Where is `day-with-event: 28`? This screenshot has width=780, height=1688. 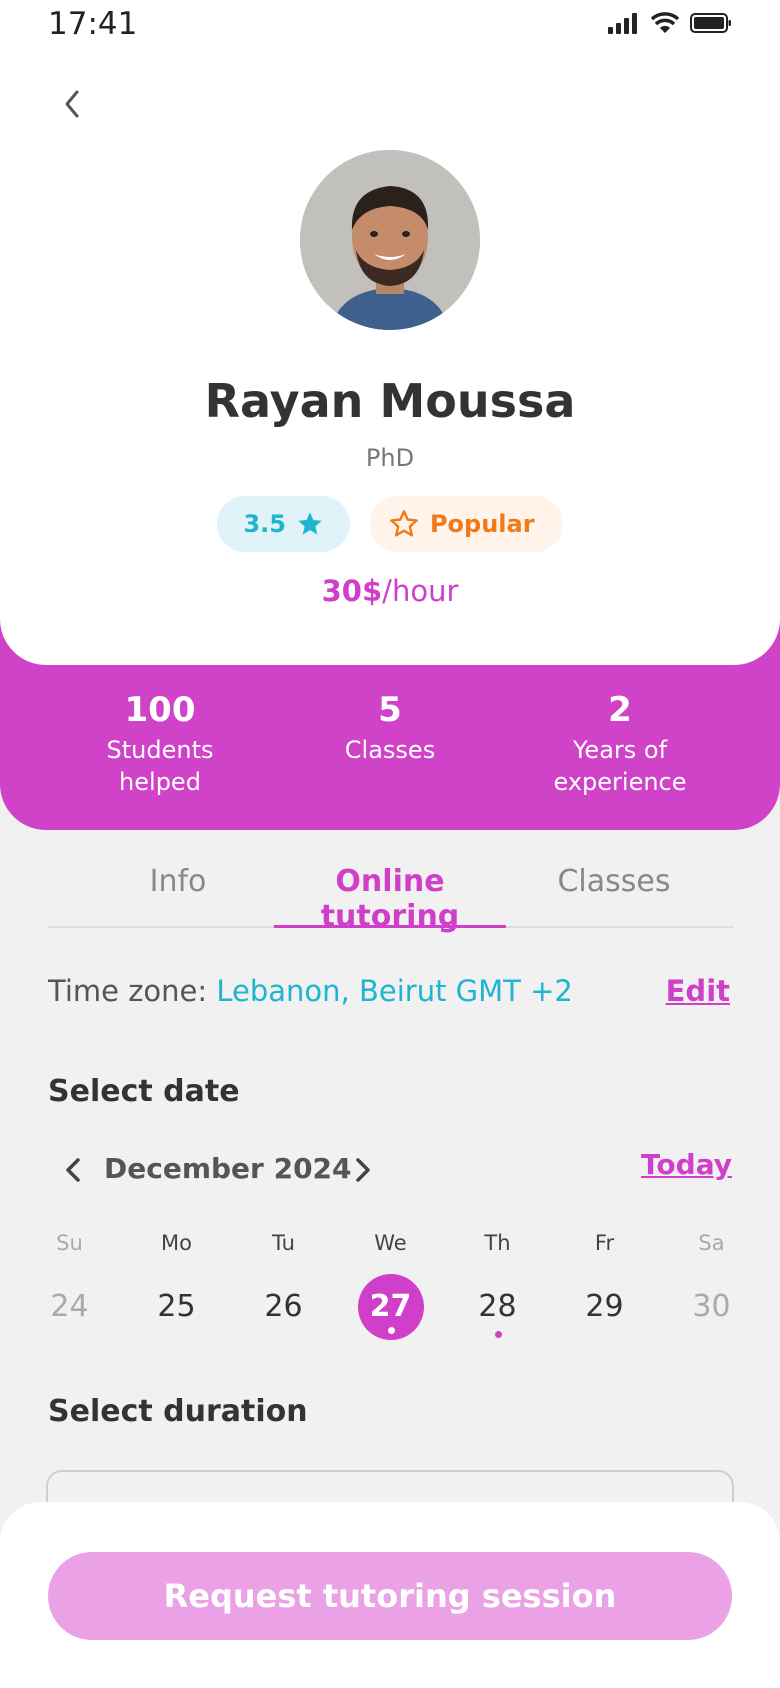
day-with-event: 28 is located at coordinates (498, 1307).